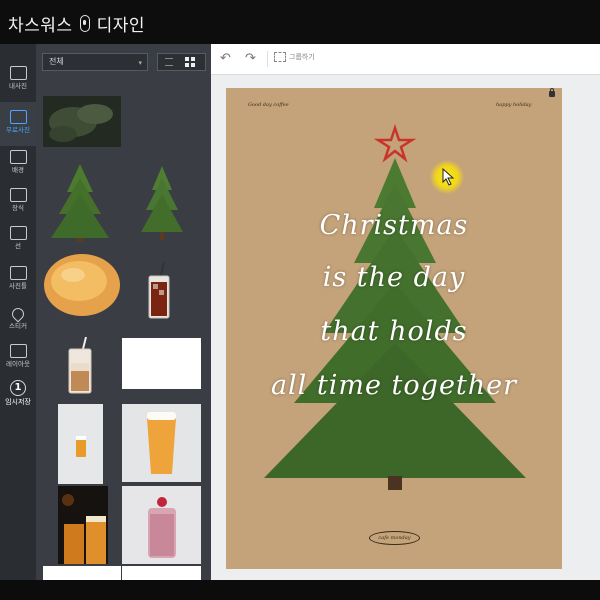  I want to click on christmas-tree-image, so click(80, 203).